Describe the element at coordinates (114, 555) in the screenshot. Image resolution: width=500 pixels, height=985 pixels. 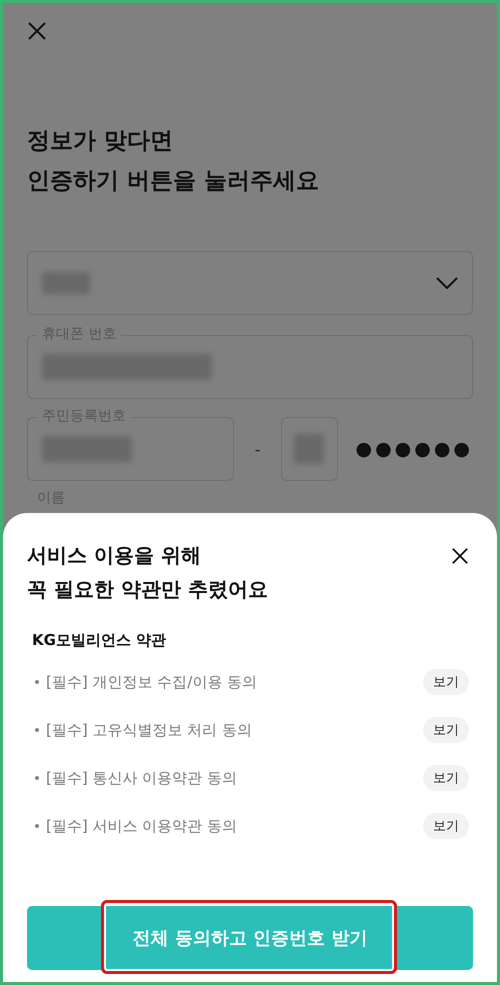
I see `sheet-title: 서비스 이용을 위해` at that location.